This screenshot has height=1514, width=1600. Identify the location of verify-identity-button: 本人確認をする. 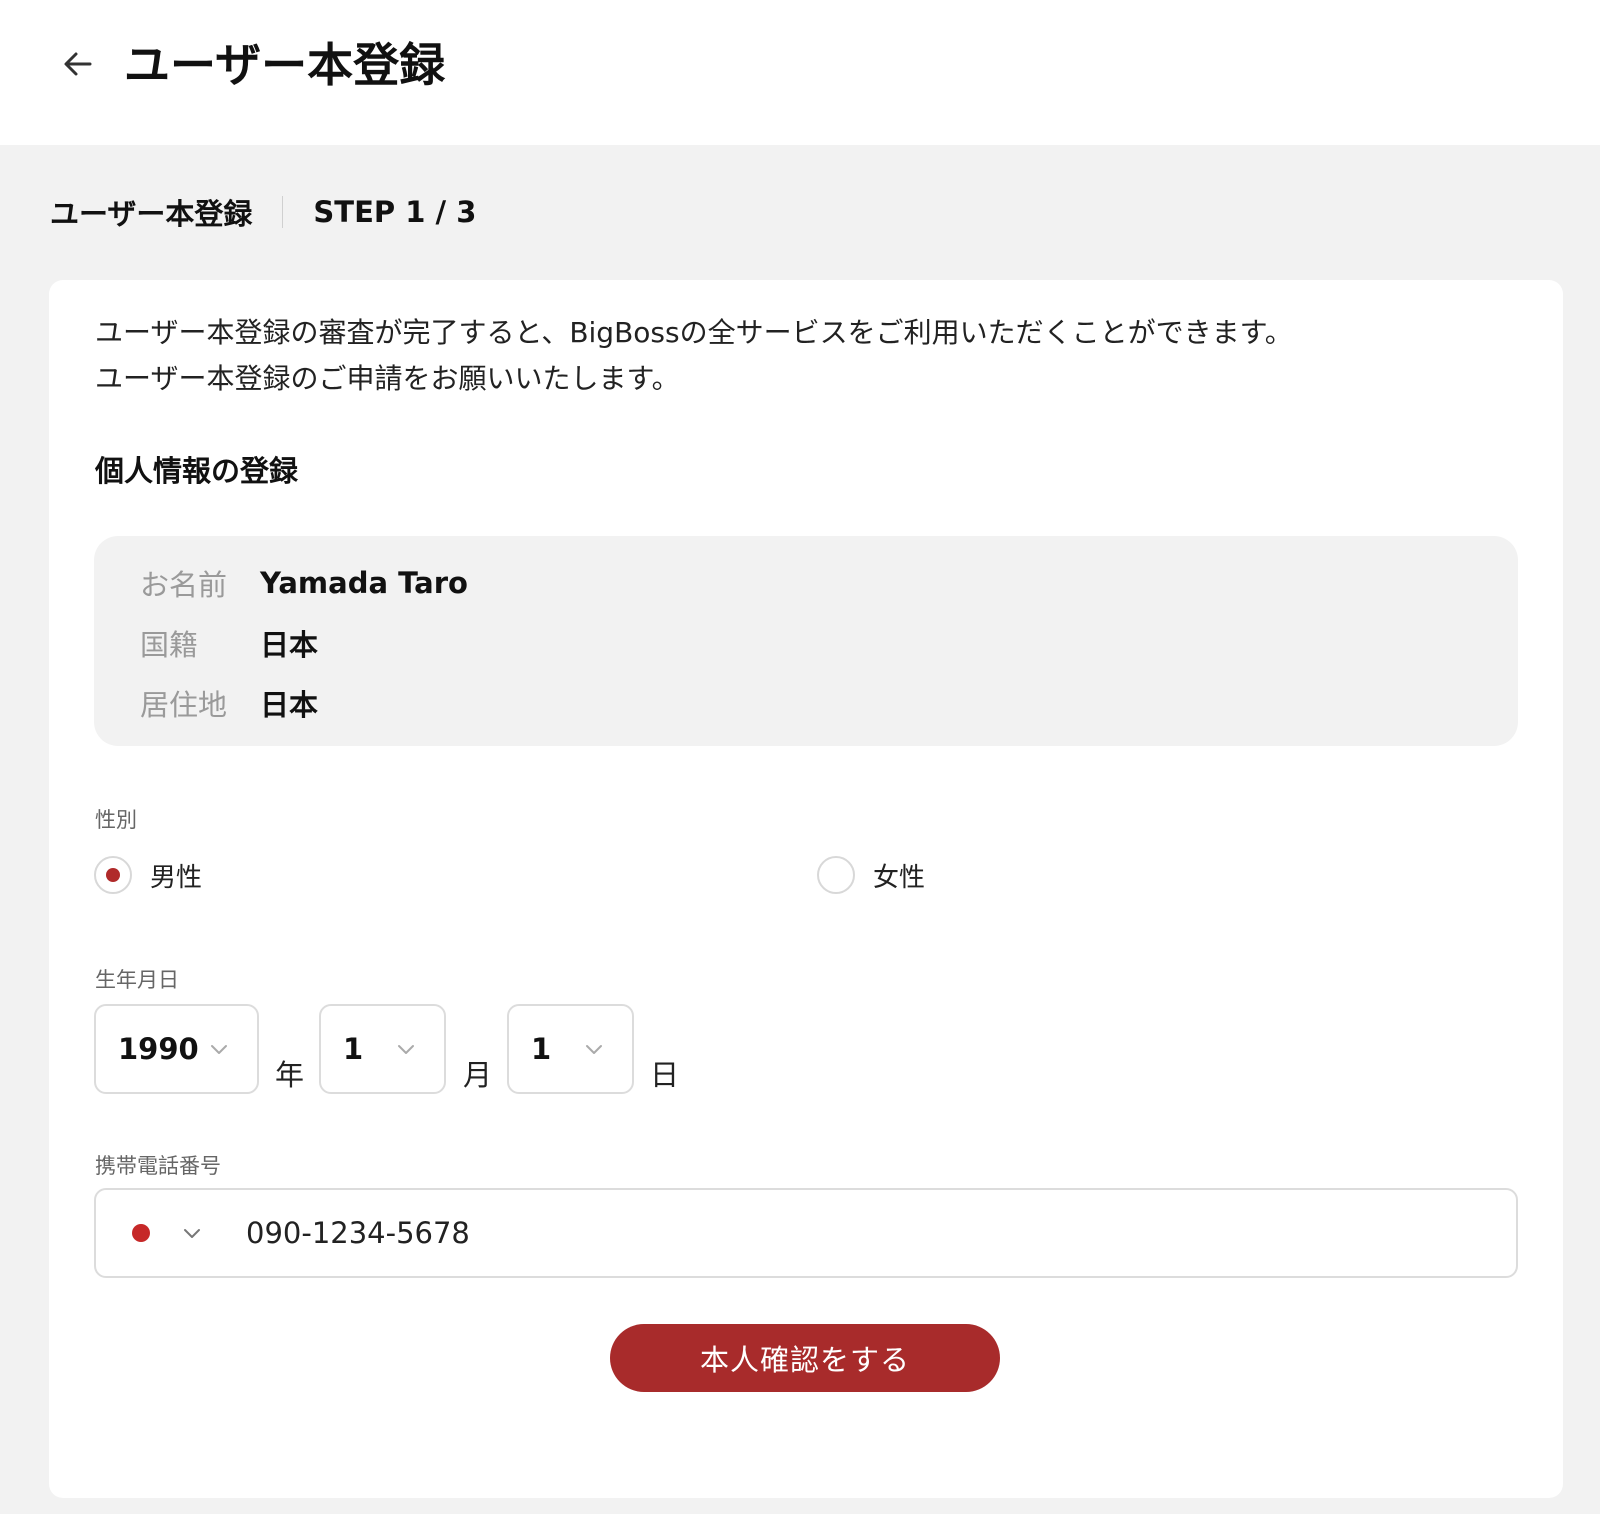
(805, 1358).